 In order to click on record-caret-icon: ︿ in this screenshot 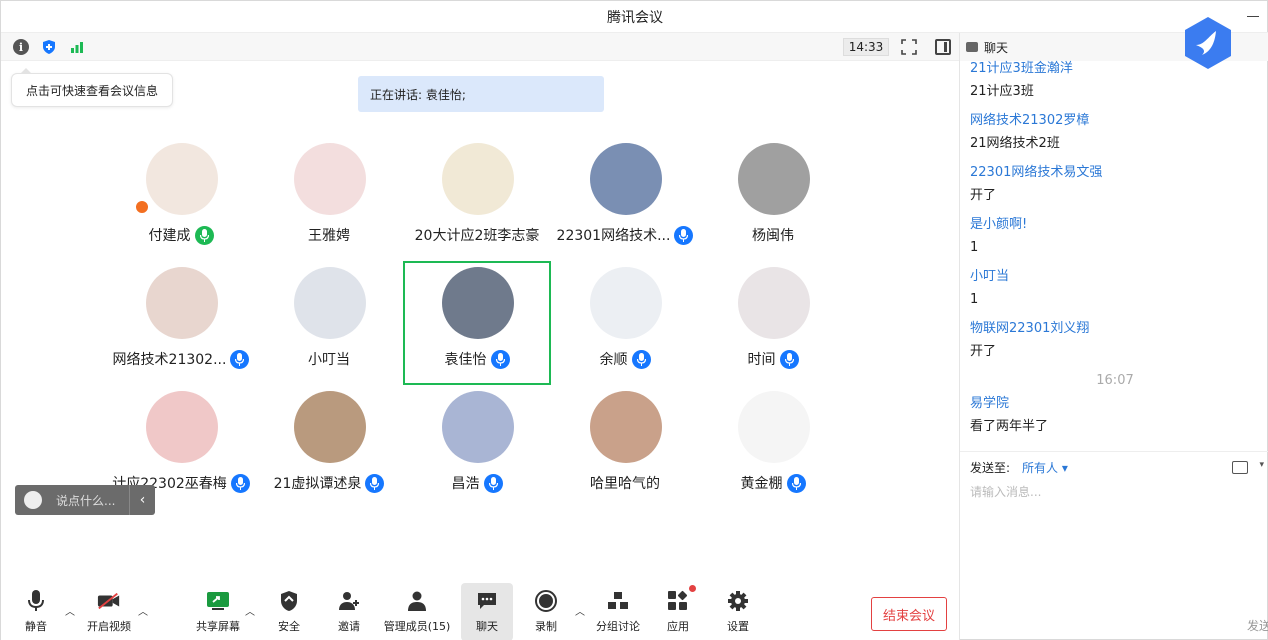, I will do `click(580, 610)`.